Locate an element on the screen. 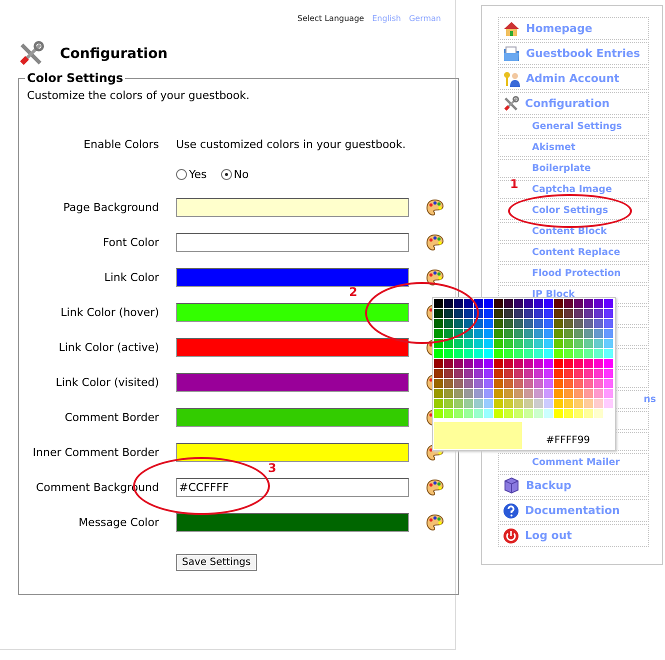 The height and width of the screenshot is (660, 665). menu-item: Content Block is located at coordinates (573, 231).